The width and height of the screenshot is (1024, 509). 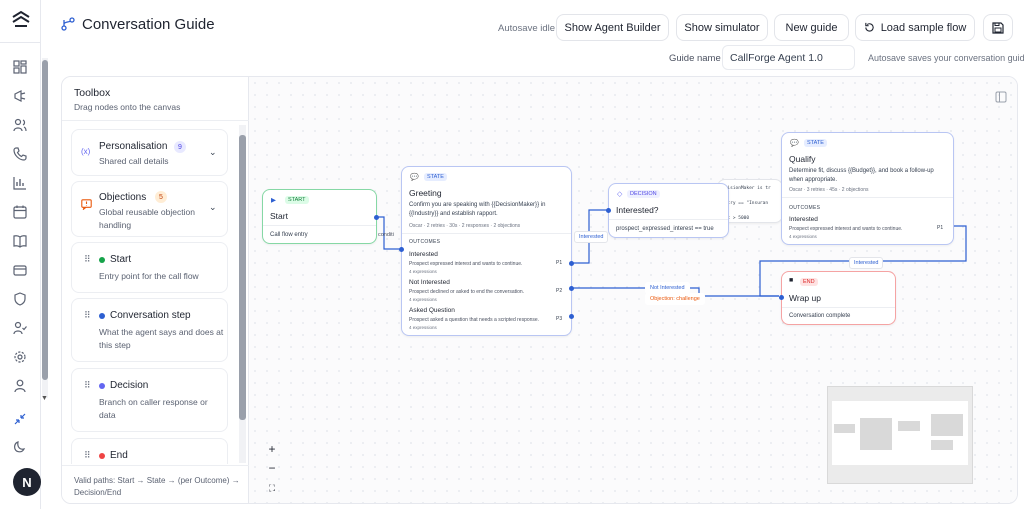 I want to click on user-check-icon, so click(x=20, y=328).